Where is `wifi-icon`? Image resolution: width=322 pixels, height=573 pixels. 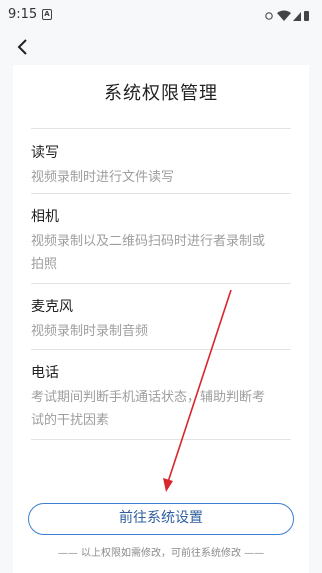
wifi-icon is located at coordinates (284, 15).